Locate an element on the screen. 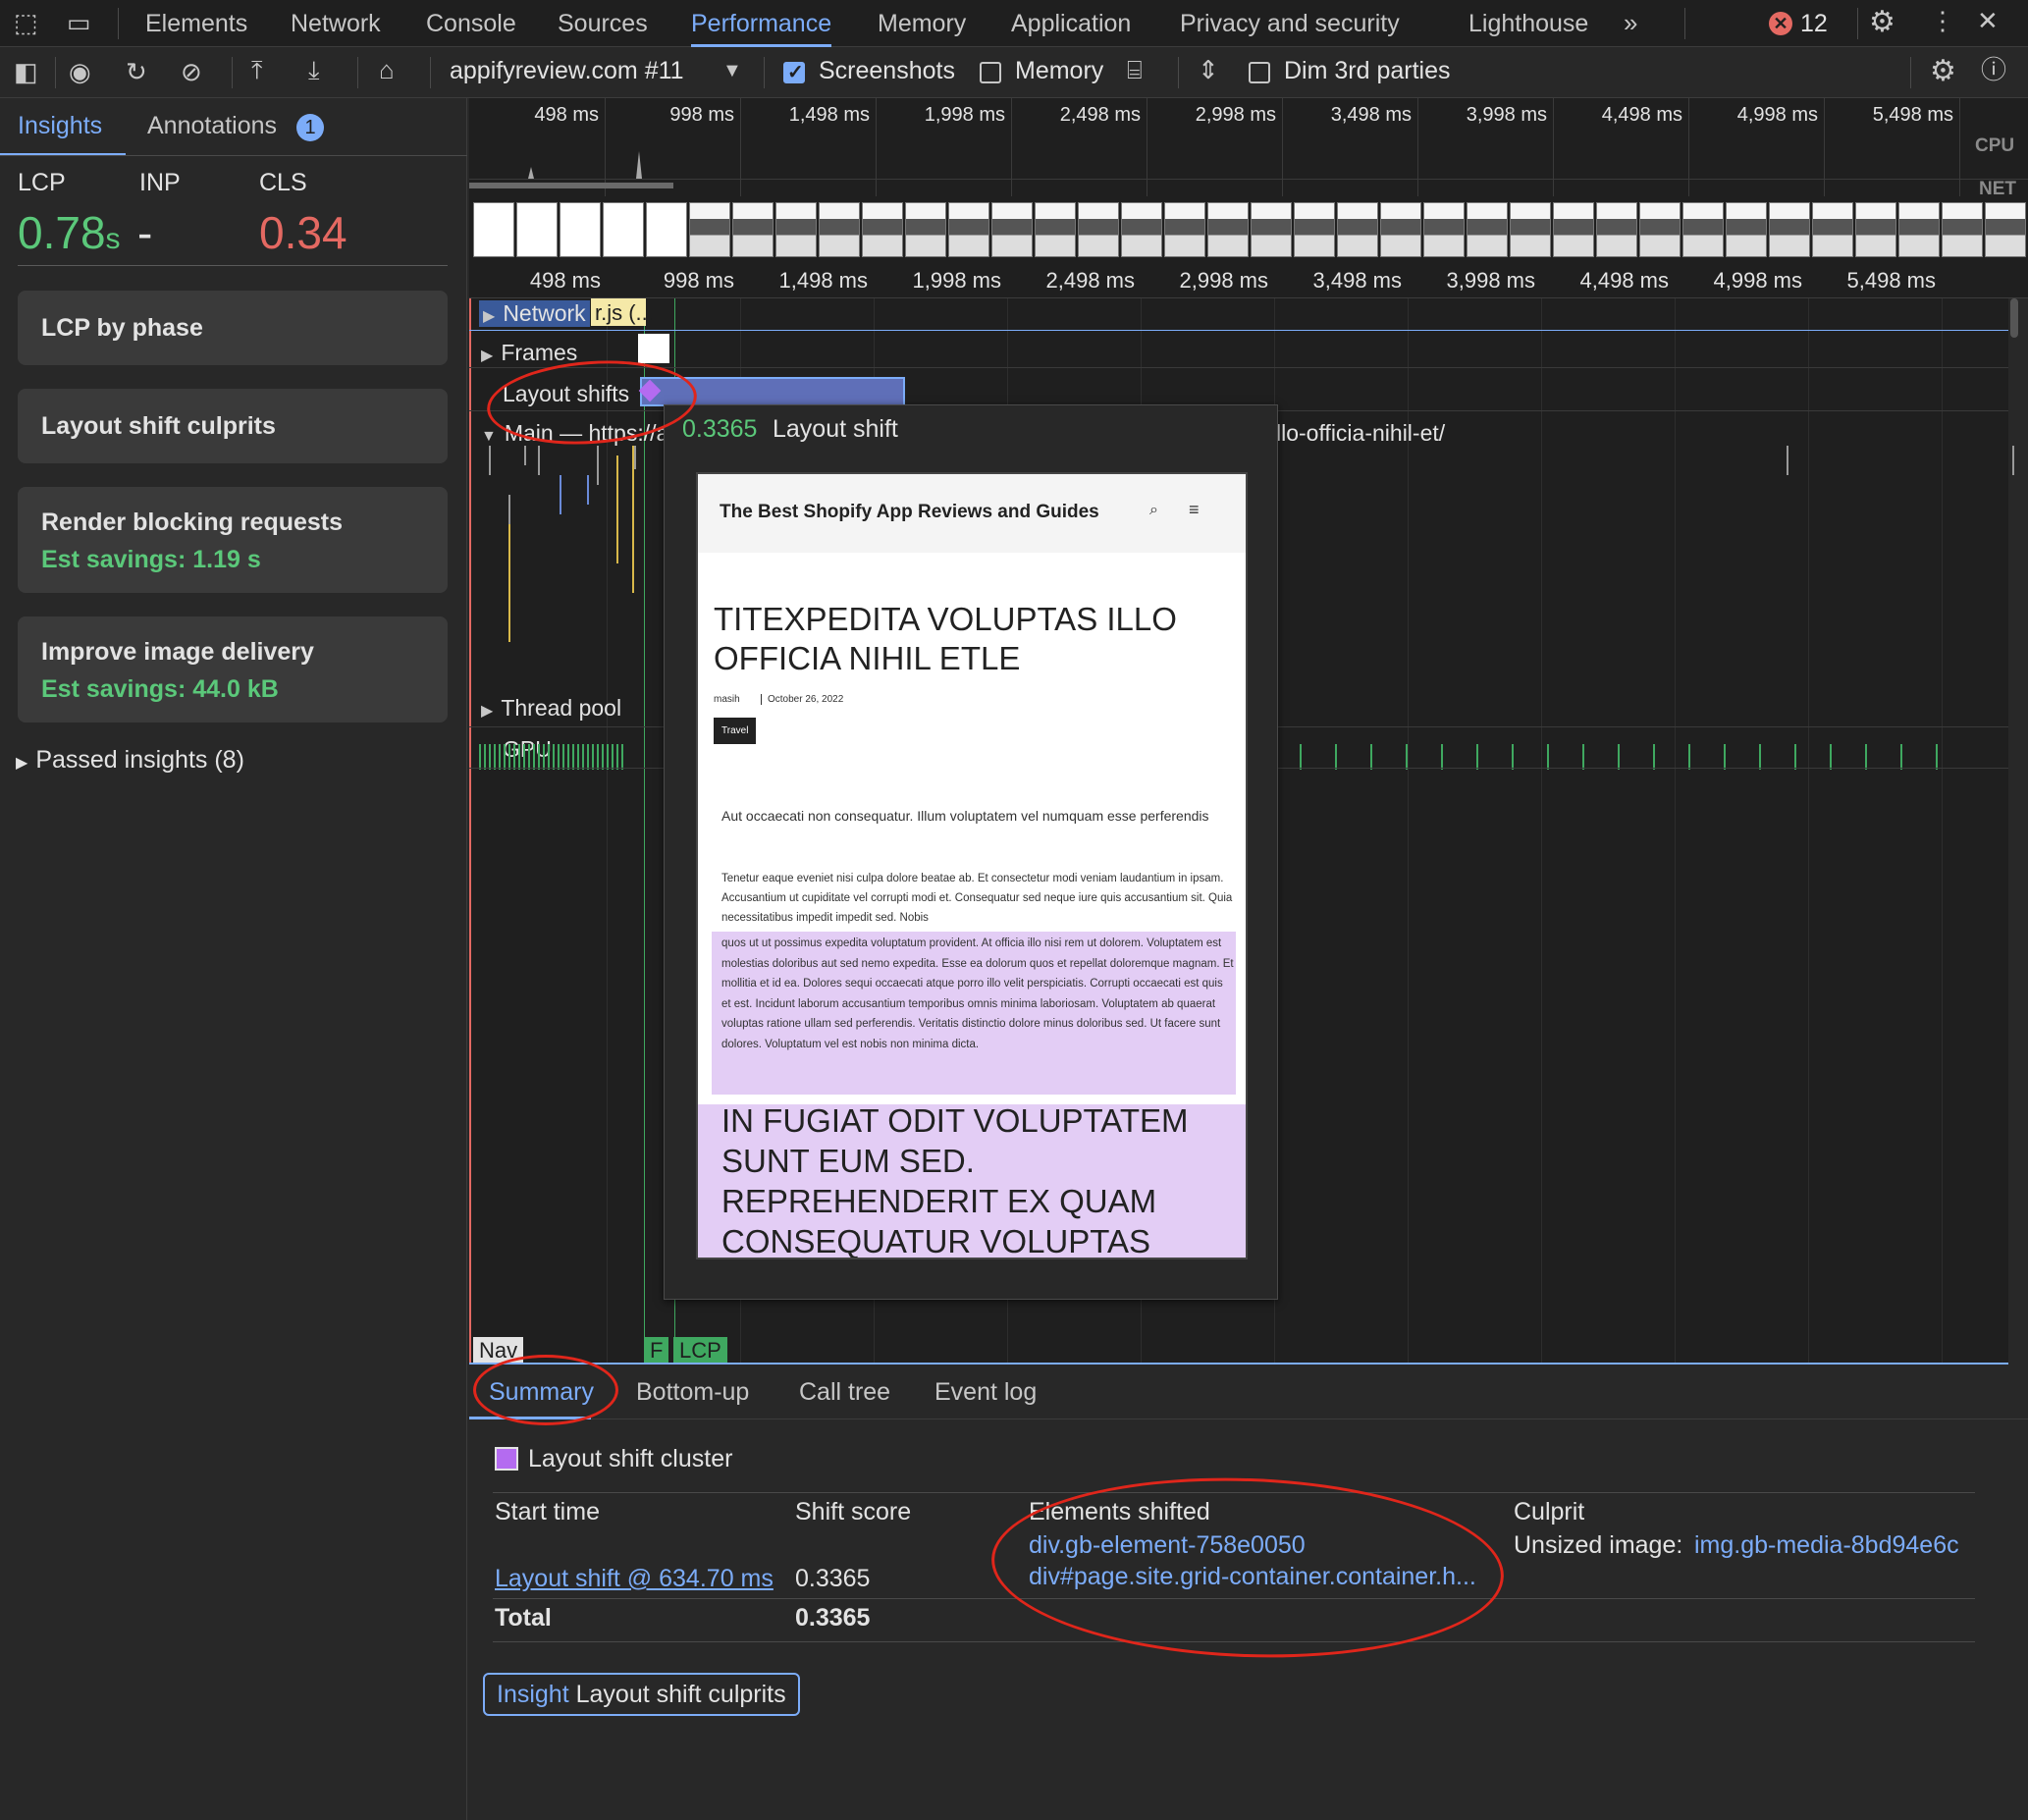 The image size is (2028, 1820). more-options-icon: ⋮ is located at coordinates (1942, 20).